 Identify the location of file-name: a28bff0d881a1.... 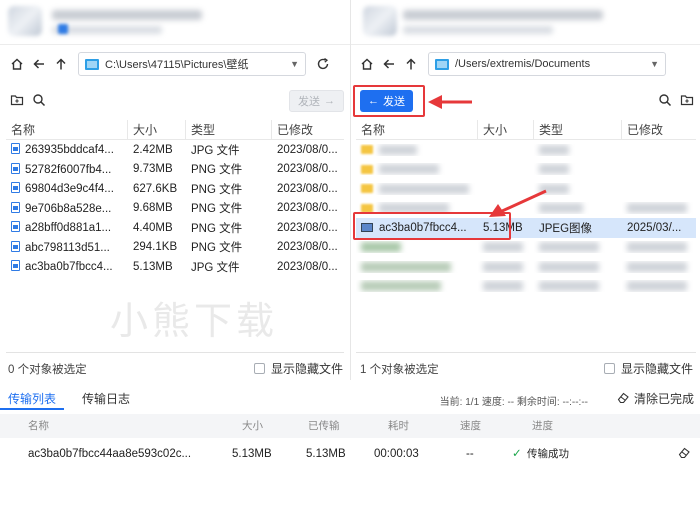
(67, 227).